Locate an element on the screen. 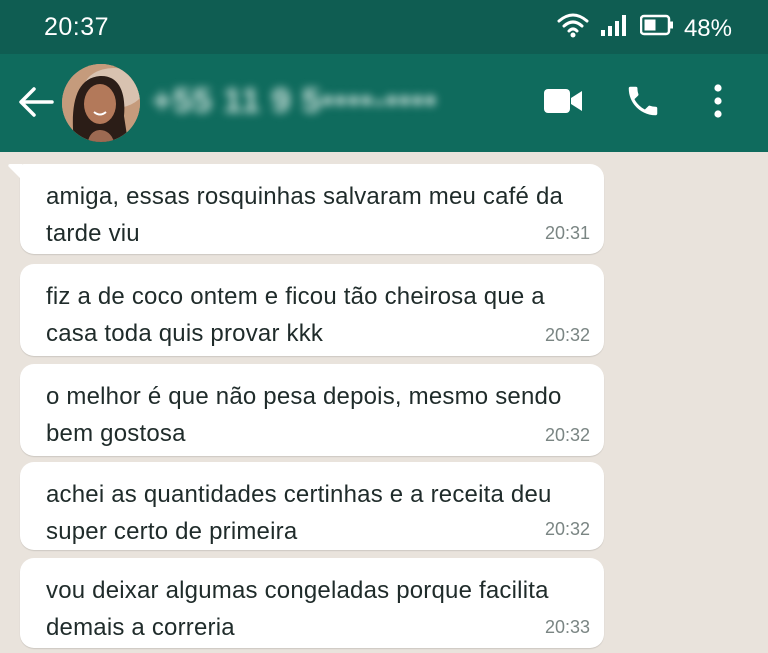 This screenshot has height=653, width=768. contact-avatar is located at coordinates (101, 103).